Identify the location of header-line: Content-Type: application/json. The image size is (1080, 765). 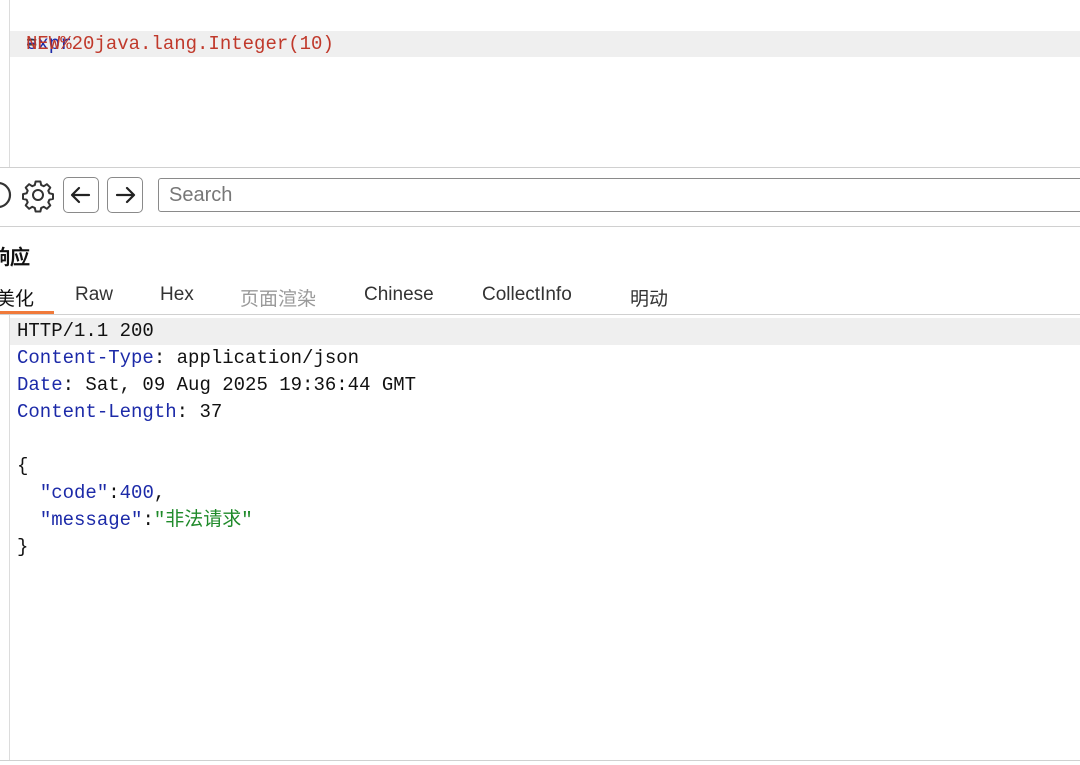
(188, 358).